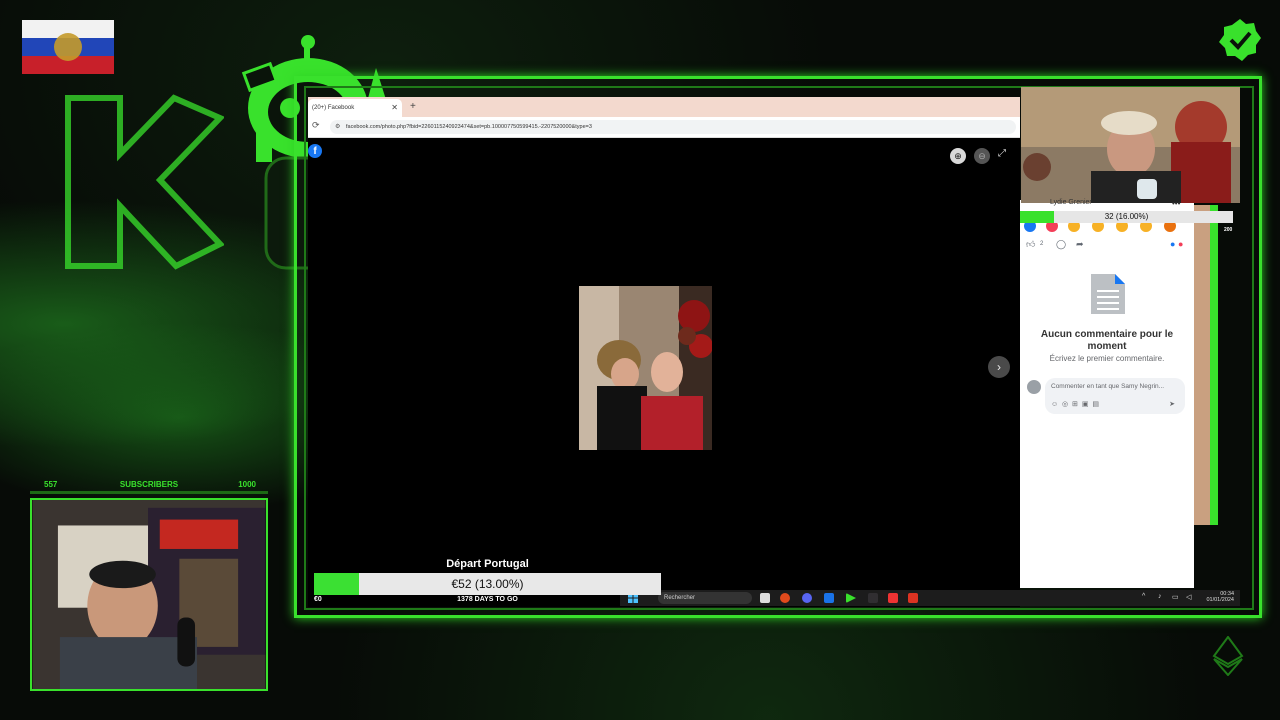 The height and width of the screenshot is (720, 1280). What do you see at coordinates (144, 182) in the screenshot?
I see `channel-logo-icon` at bounding box center [144, 182].